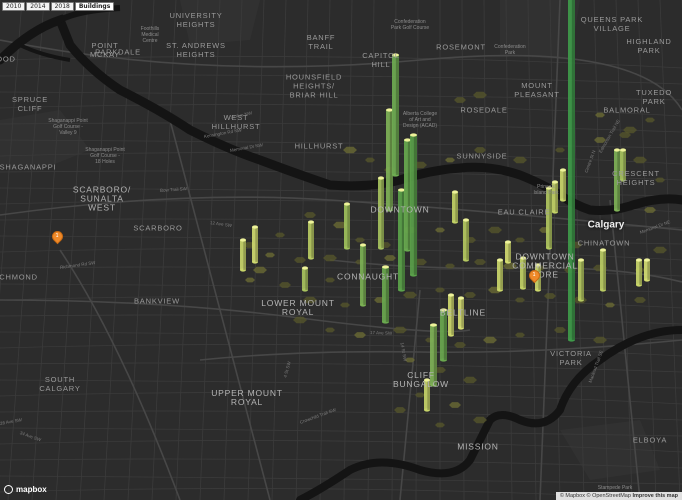 The height and width of the screenshot is (500, 682). I want to click on neighborhood-label: EAU CLAIRE, so click(524, 212).